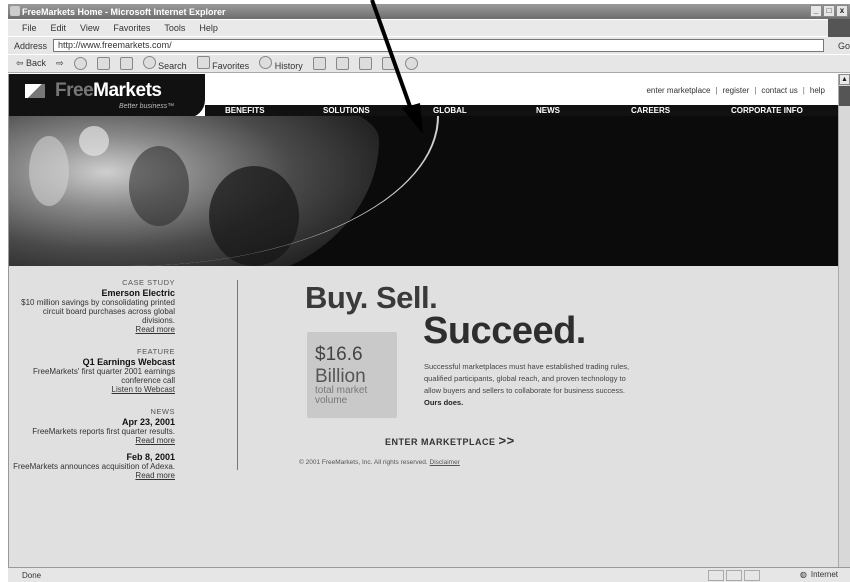  Describe the element at coordinates (411, 63) in the screenshot. I see `messenger-icon` at that location.